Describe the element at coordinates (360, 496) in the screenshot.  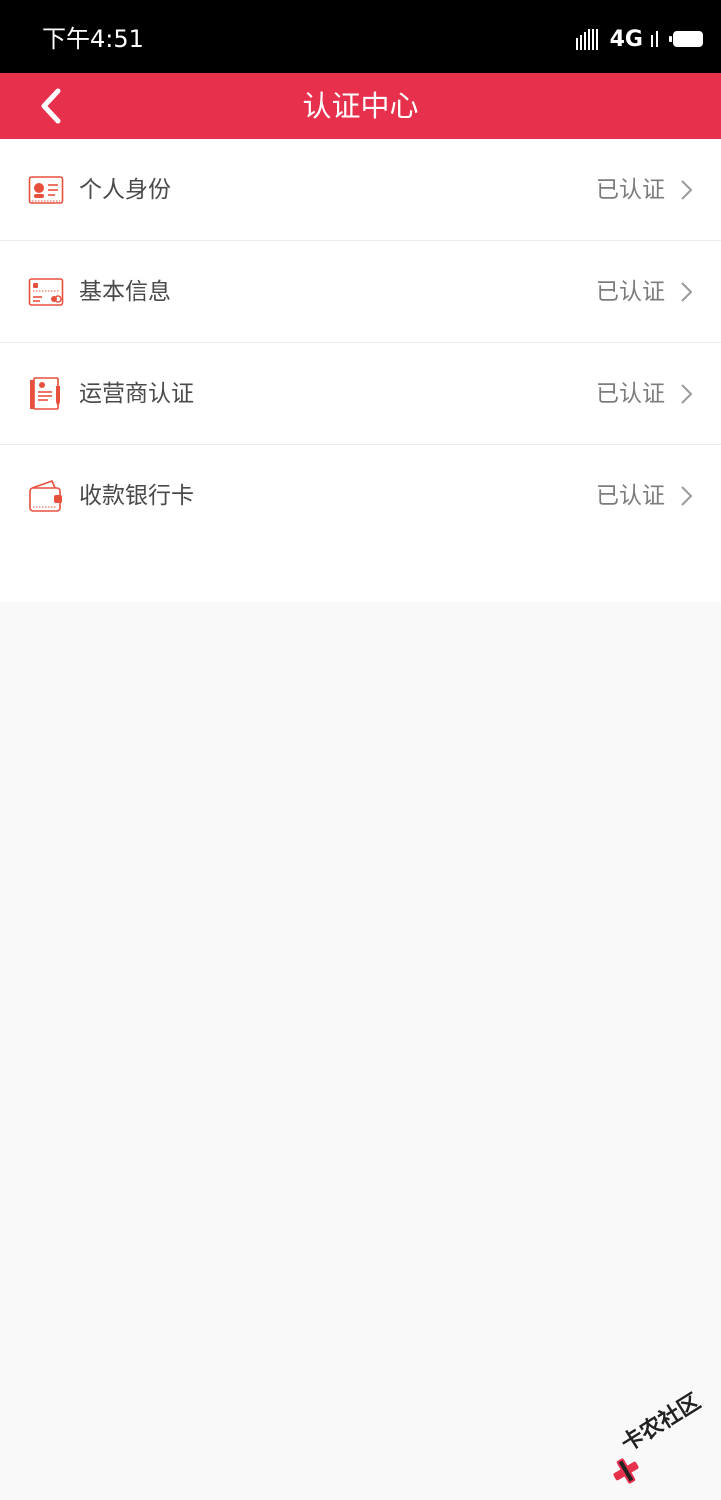
I see `list-item-bank-card: 收款银行卡 已认证` at that location.